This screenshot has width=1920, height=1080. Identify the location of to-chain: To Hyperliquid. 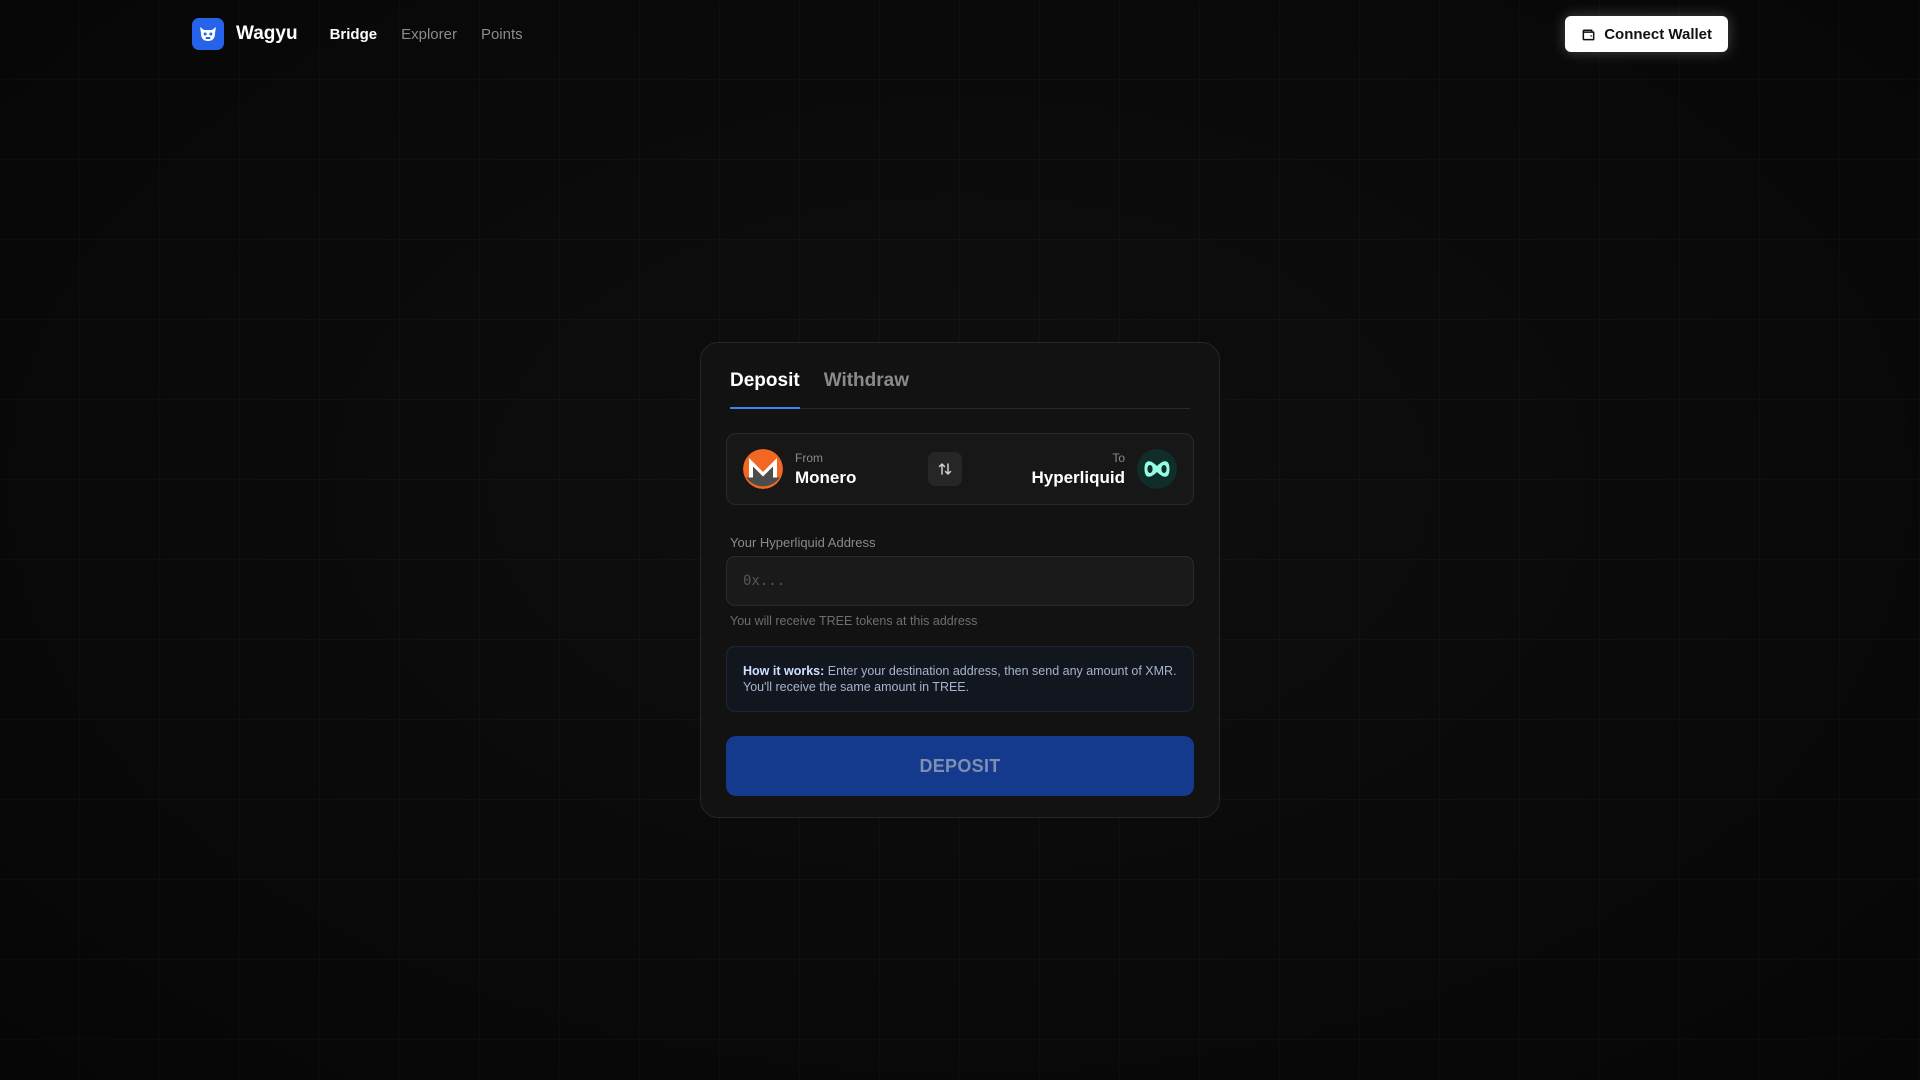
(1104, 469).